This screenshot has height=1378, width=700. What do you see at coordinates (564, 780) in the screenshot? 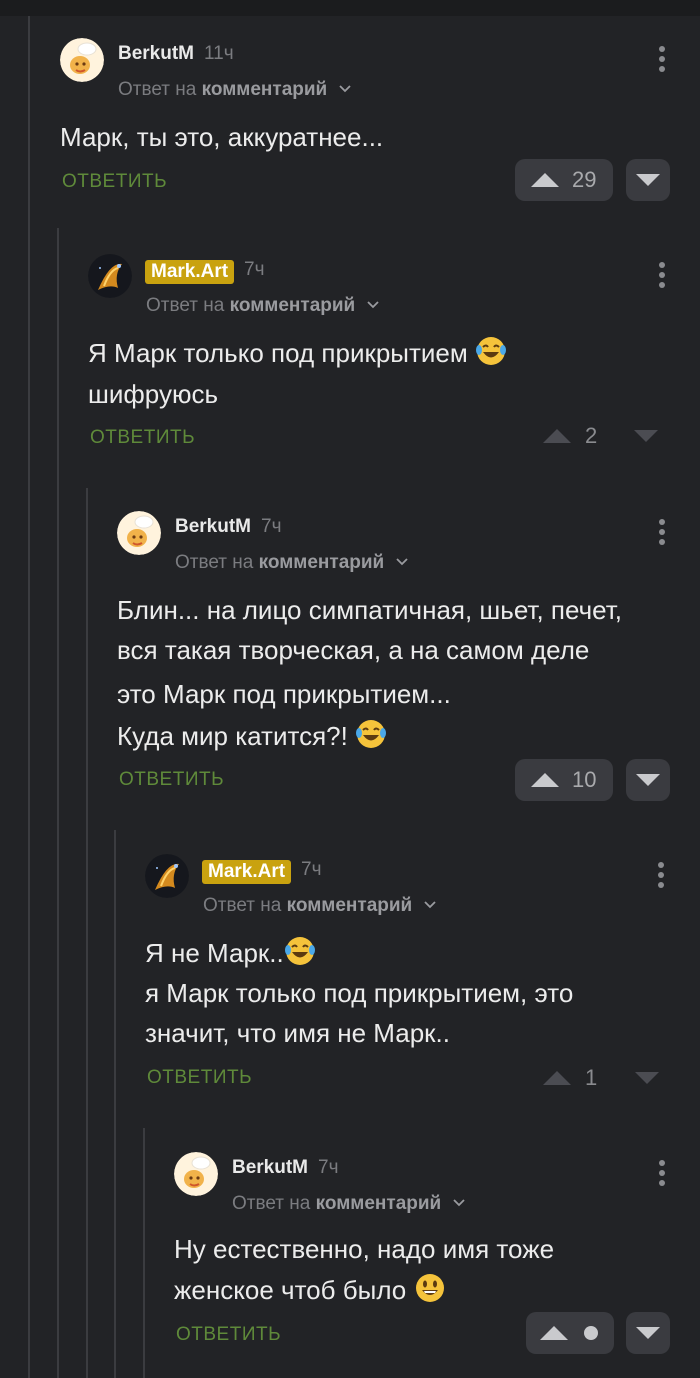
I see `upvote-button: 10` at bounding box center [564, 780].